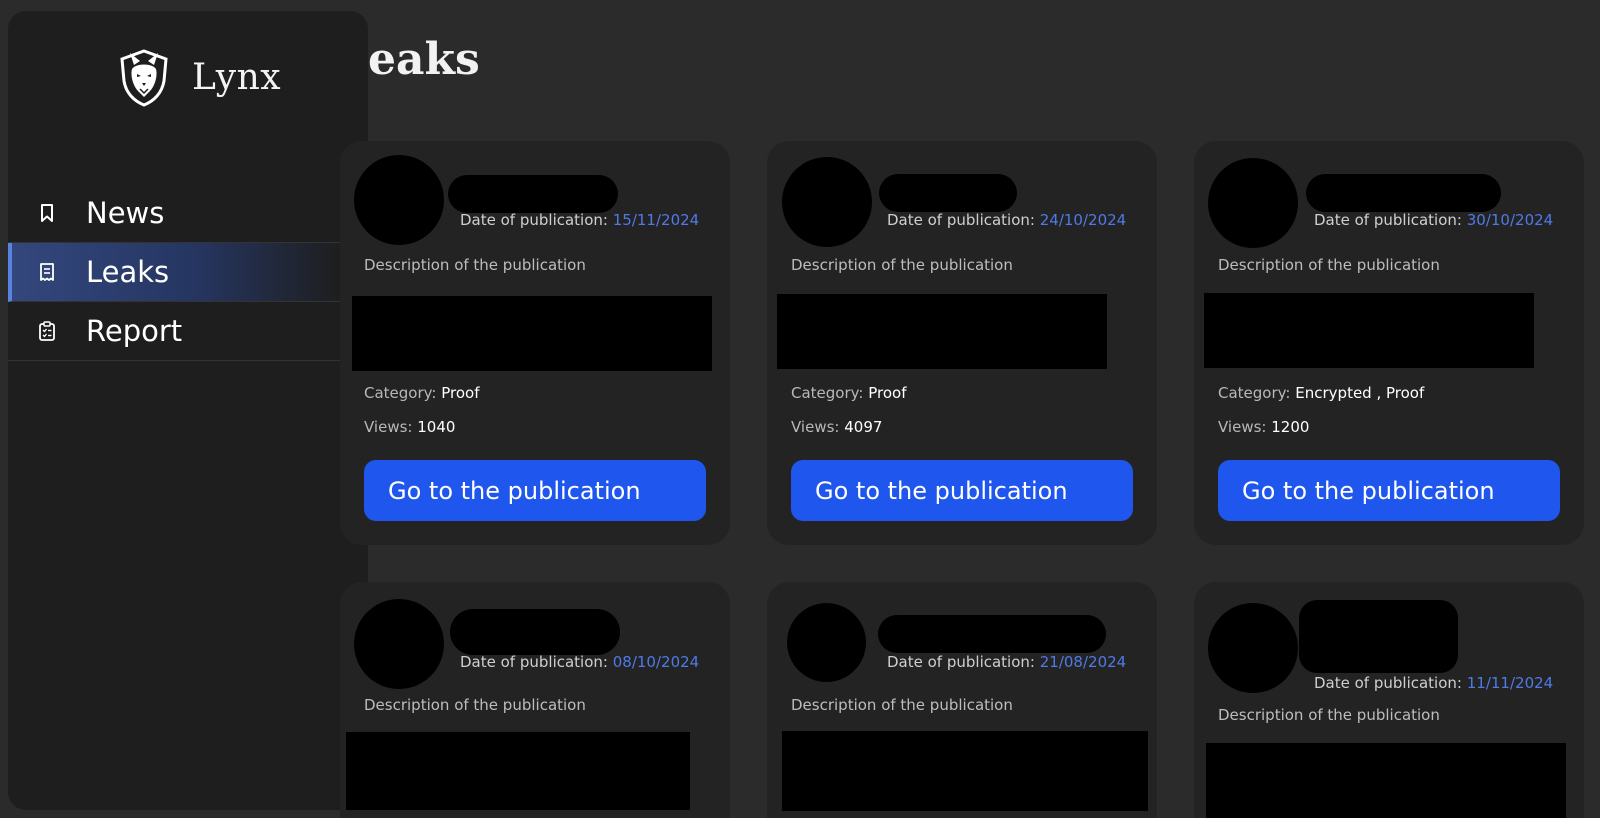 The image size is (1600, 818). I want to click on publication-date: Date of publication: 15/11/2024, so click(579, 220).